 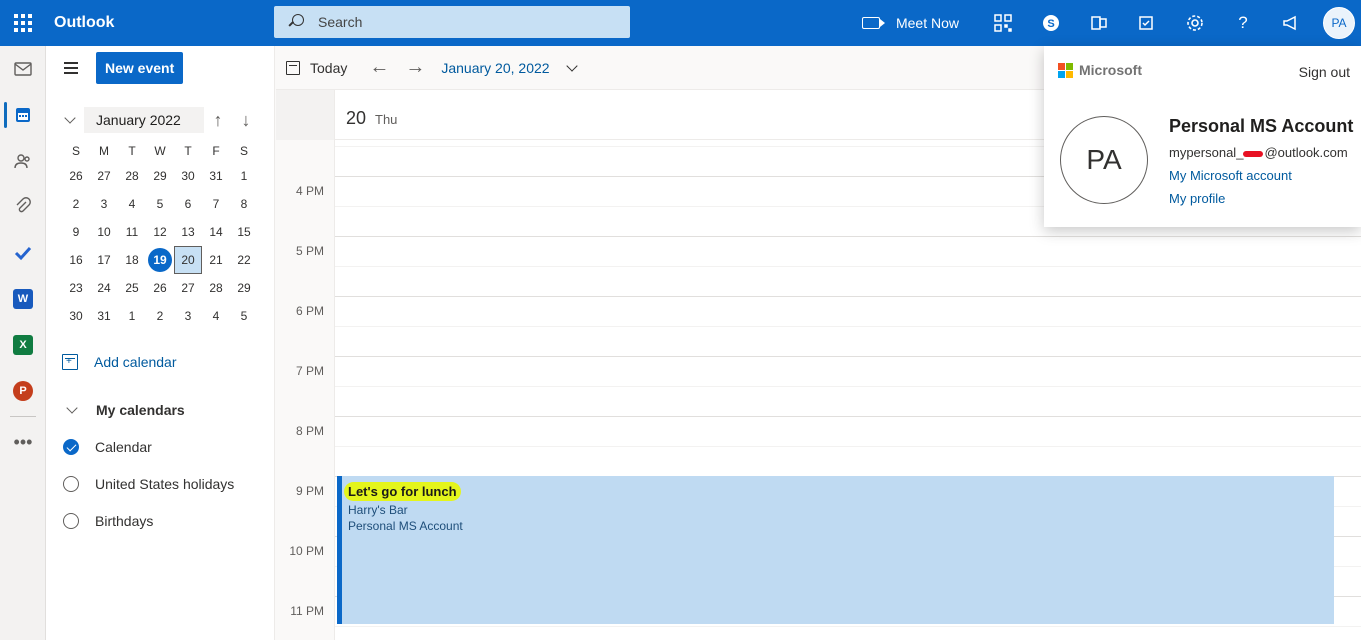 I want to click on mini-calendar-day: 16, so click(x=76, y=260).